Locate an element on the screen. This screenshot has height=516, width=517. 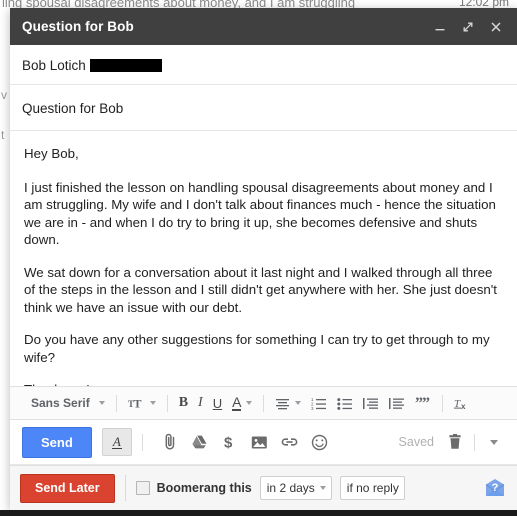
quote-button: ” ” is located at coordinates (423, 403).